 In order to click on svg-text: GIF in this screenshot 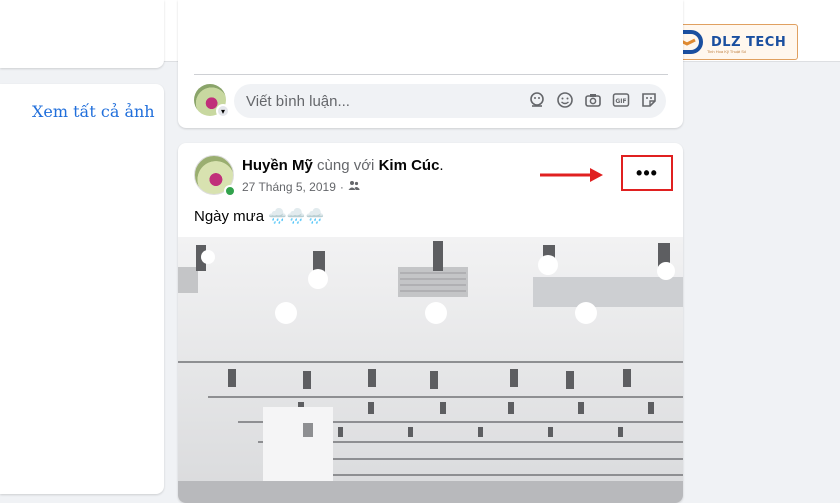, I will do `click(620, 101)`.